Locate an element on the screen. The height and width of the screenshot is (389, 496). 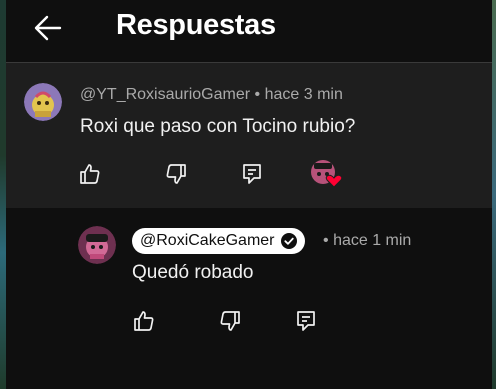
comment-time: hace 3 min is located at coordinates (303, 94).